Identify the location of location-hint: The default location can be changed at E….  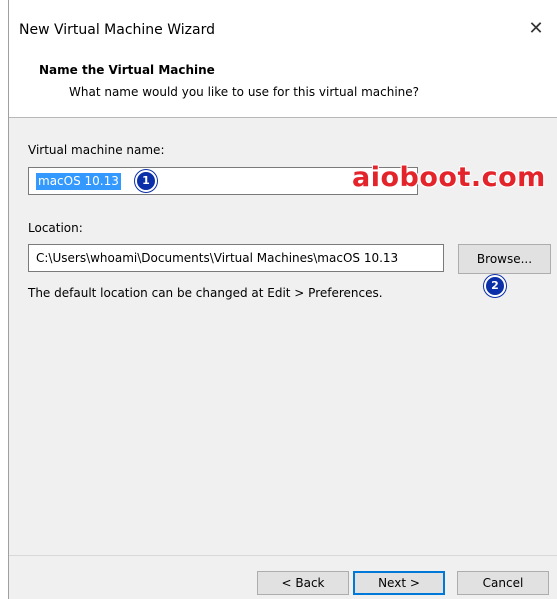
(205, 293).